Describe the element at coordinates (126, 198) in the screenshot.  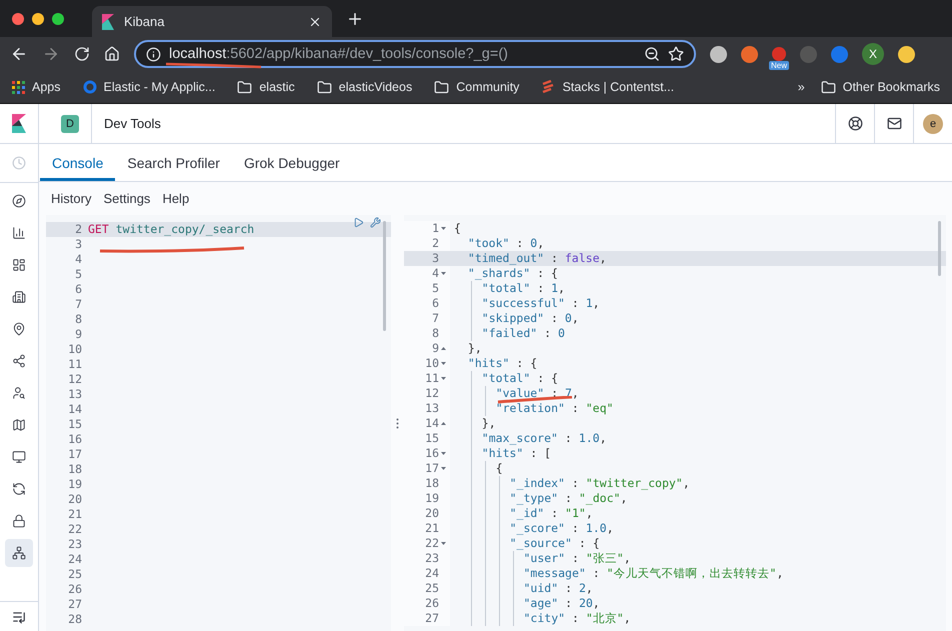
I see `menu-link: Settings` at that location.